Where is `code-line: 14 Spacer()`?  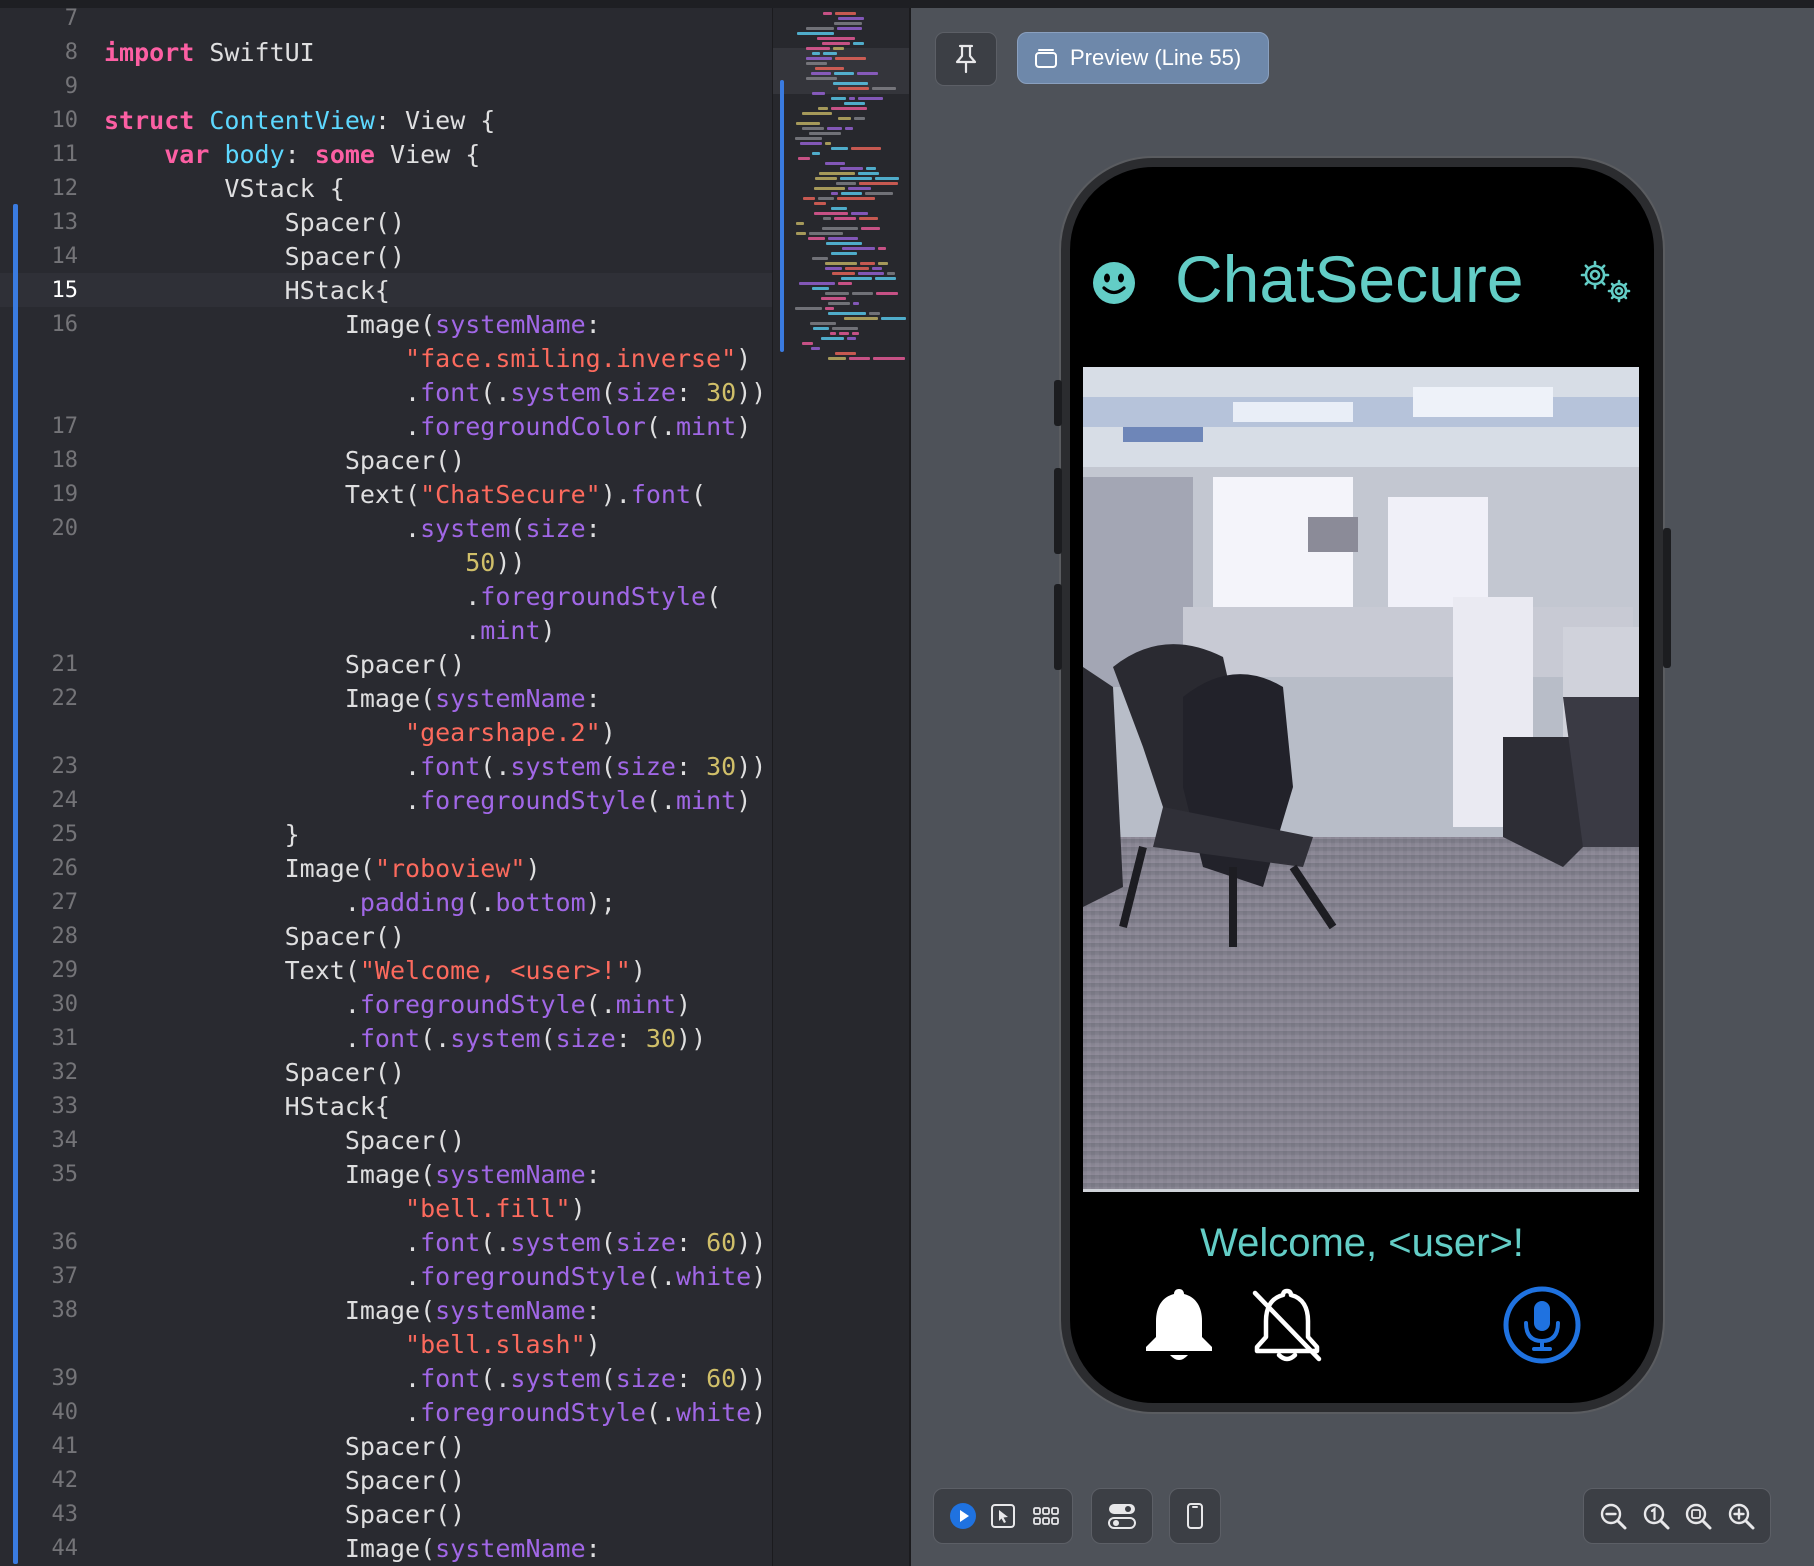
code-line: 14 Spacer() is located at coordinates (386, 257).